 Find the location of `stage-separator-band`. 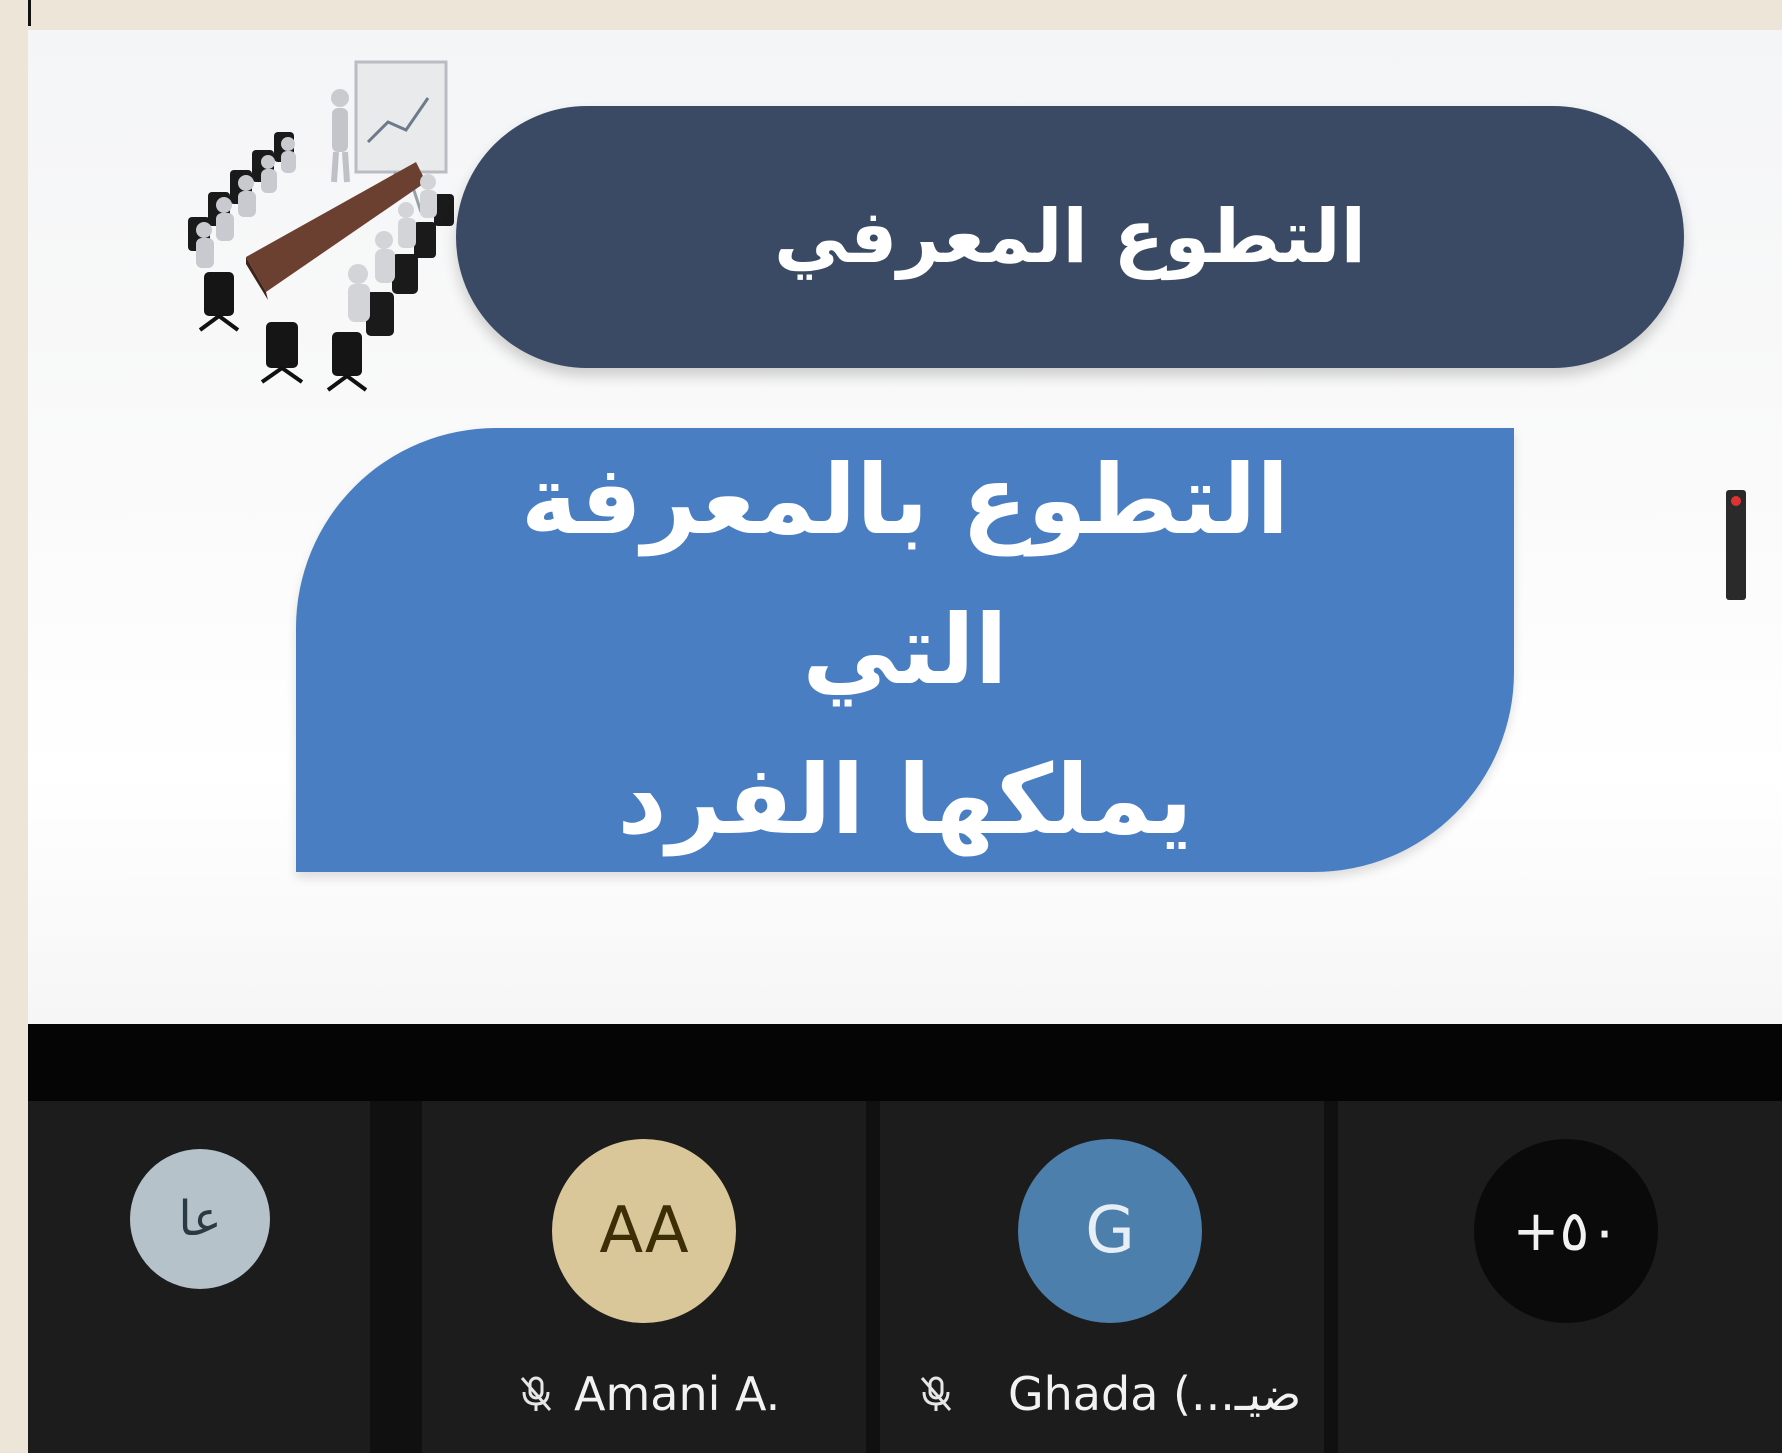

stage-separator-band is located at coordinates (905, 1062).